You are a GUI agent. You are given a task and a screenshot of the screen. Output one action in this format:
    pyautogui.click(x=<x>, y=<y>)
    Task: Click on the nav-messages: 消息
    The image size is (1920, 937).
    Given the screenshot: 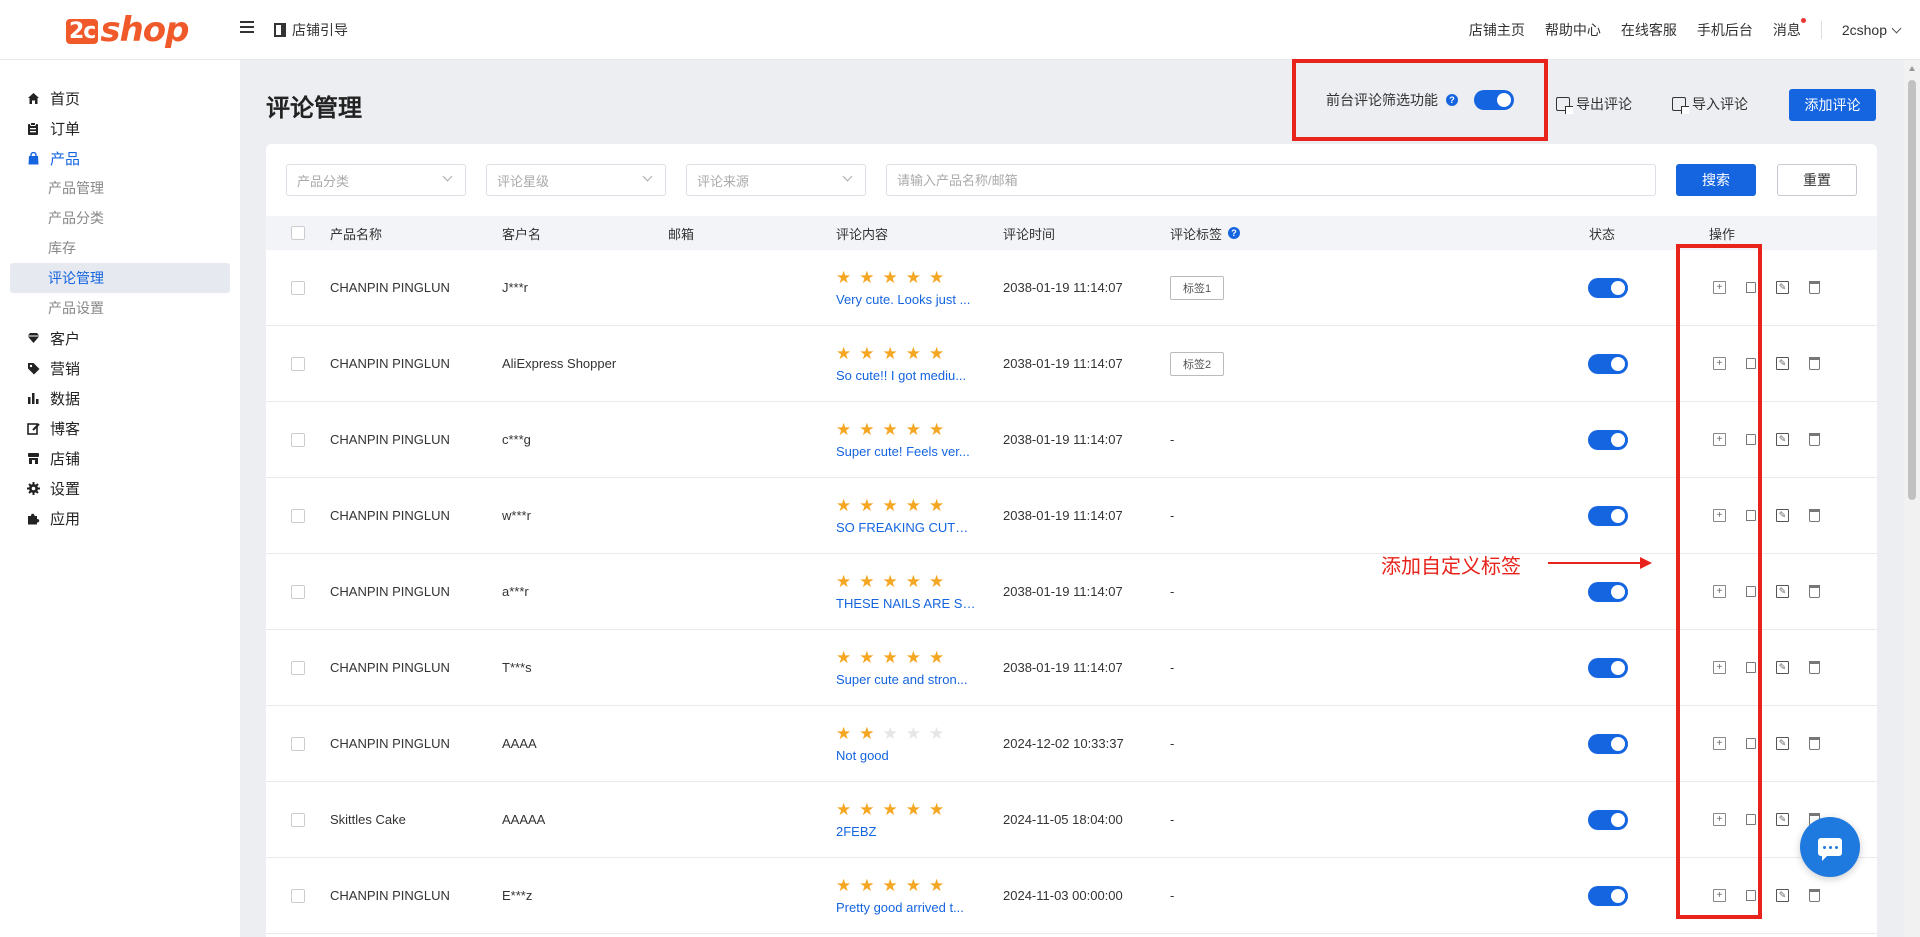 What is the action you would take?
    pyautogui.click(x=1789, y=29)
    